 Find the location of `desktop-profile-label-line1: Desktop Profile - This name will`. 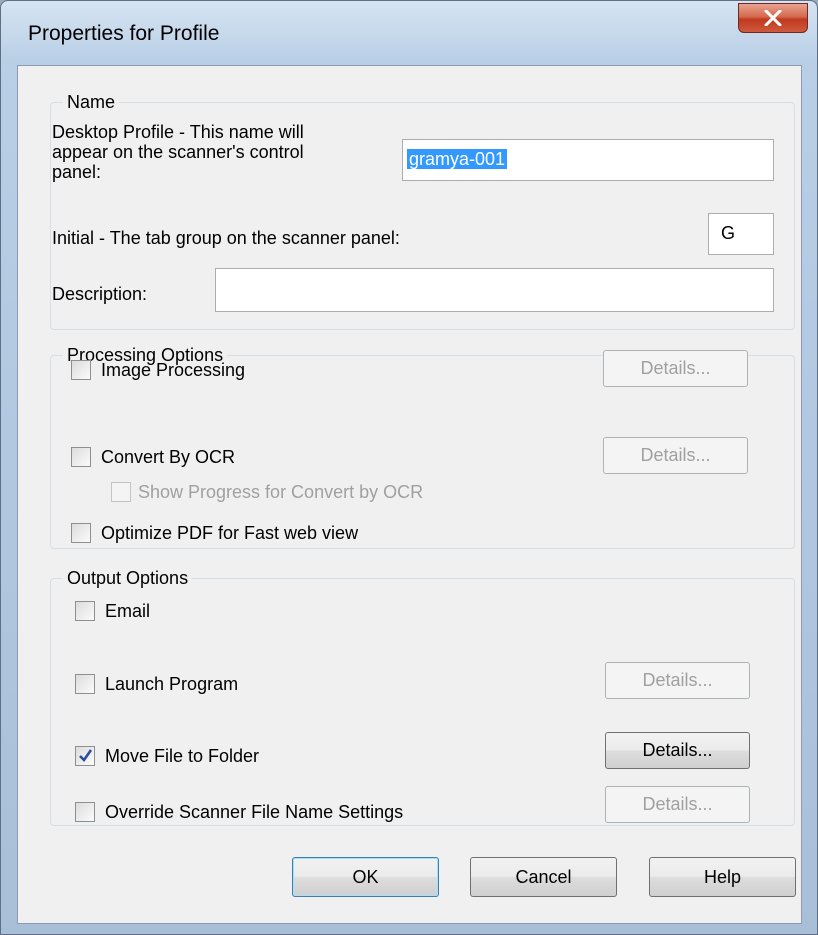

desktop-profile-label-line1: Desktop Profile - This name will is located at coordinates (178, 132).